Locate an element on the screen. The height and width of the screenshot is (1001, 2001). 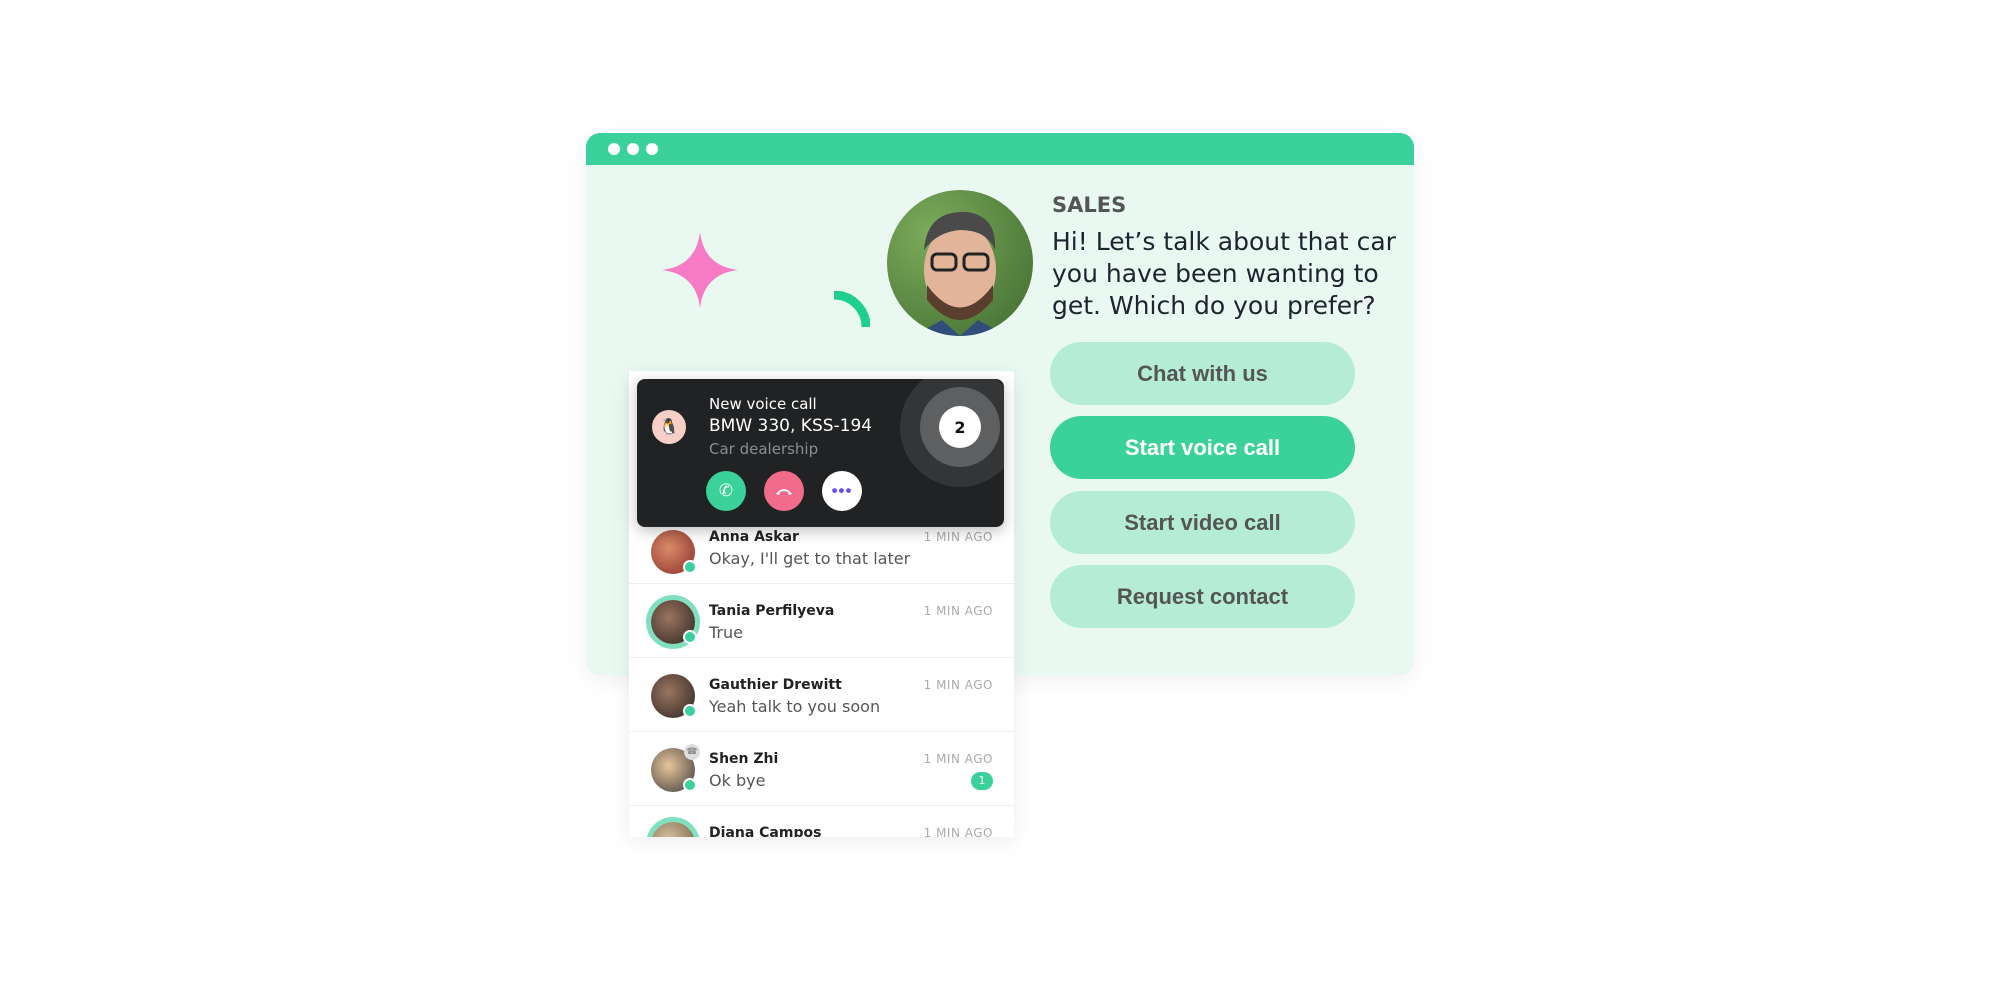
hang-up-icon is located at coordinates (784, 492).